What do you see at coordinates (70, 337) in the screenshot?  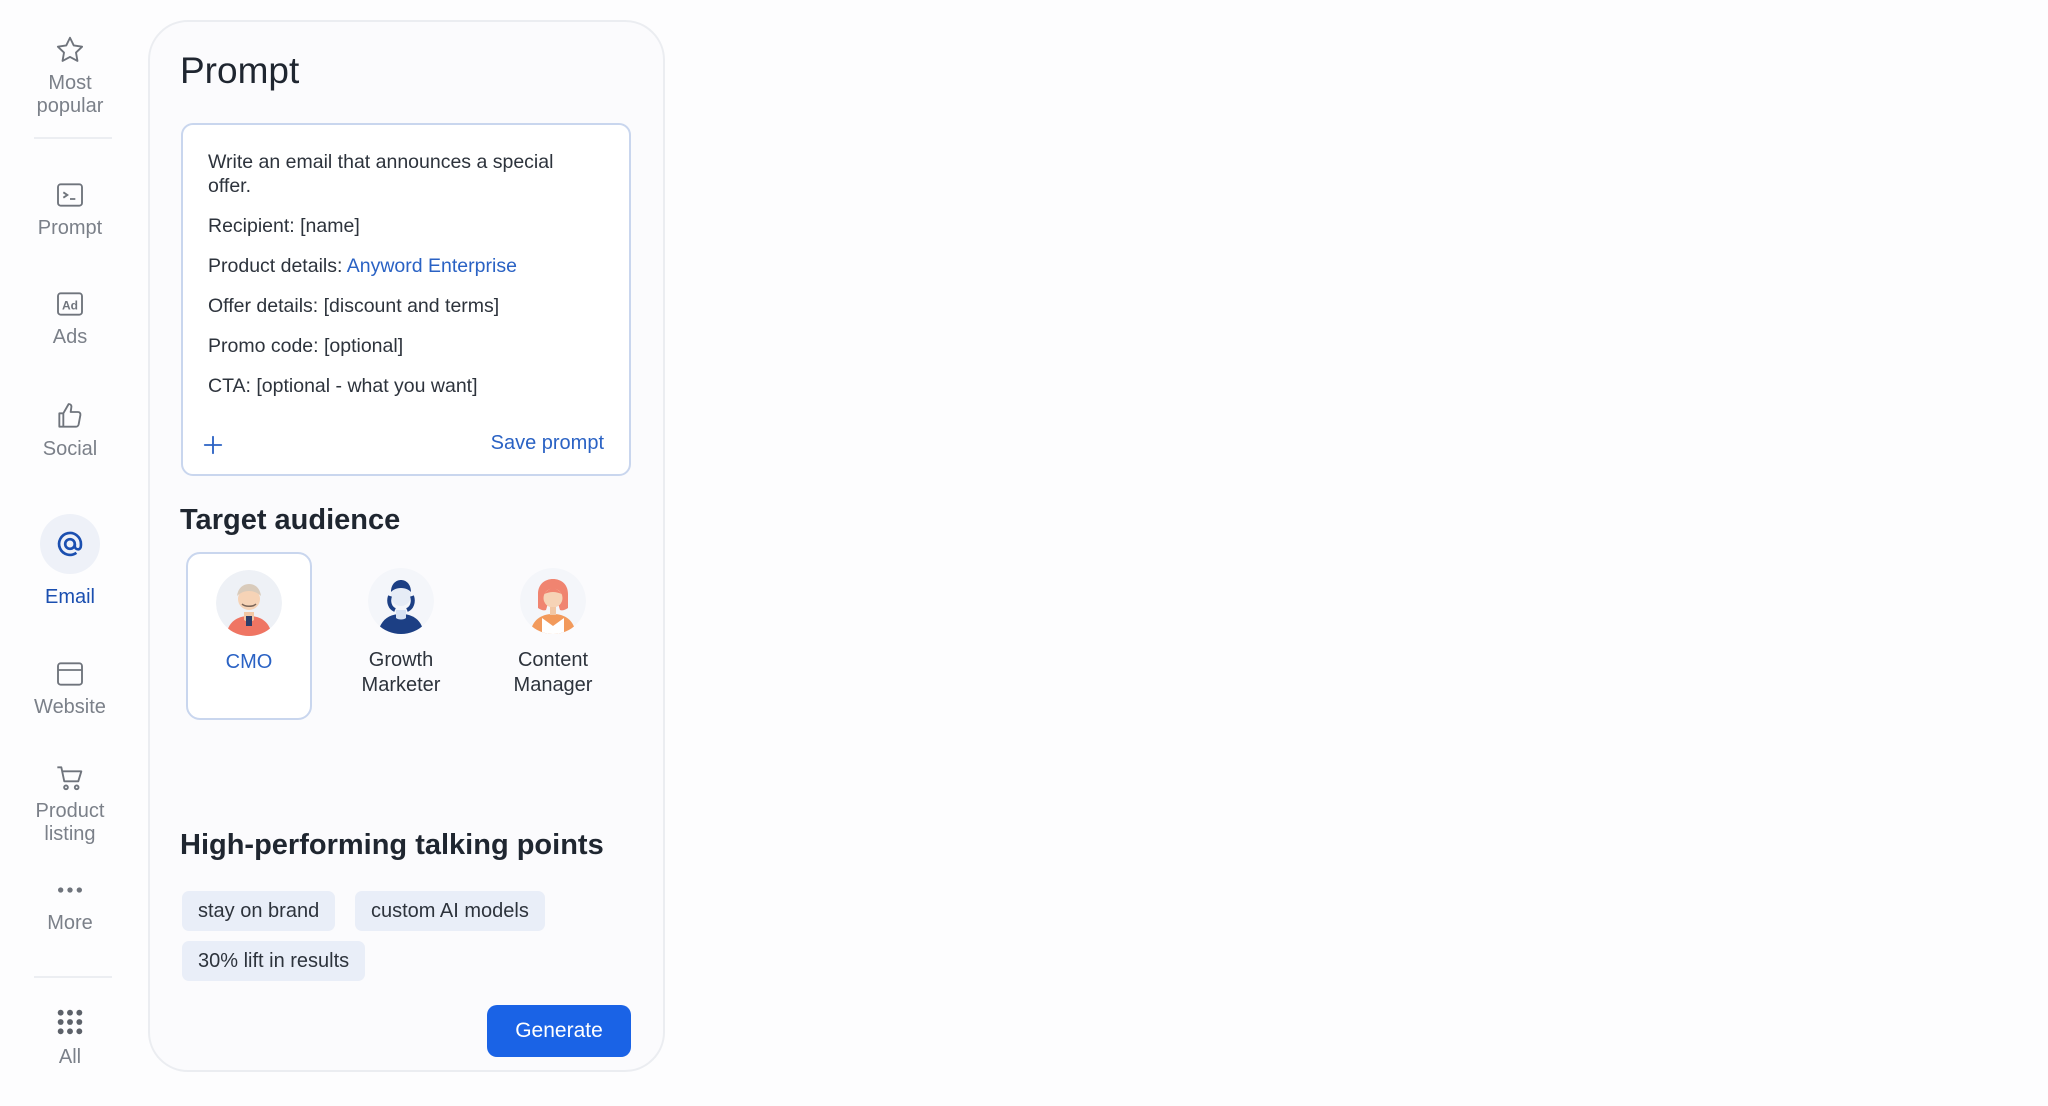 I see `sidebar-item-label: Ads` at bounding box center [70, 337].